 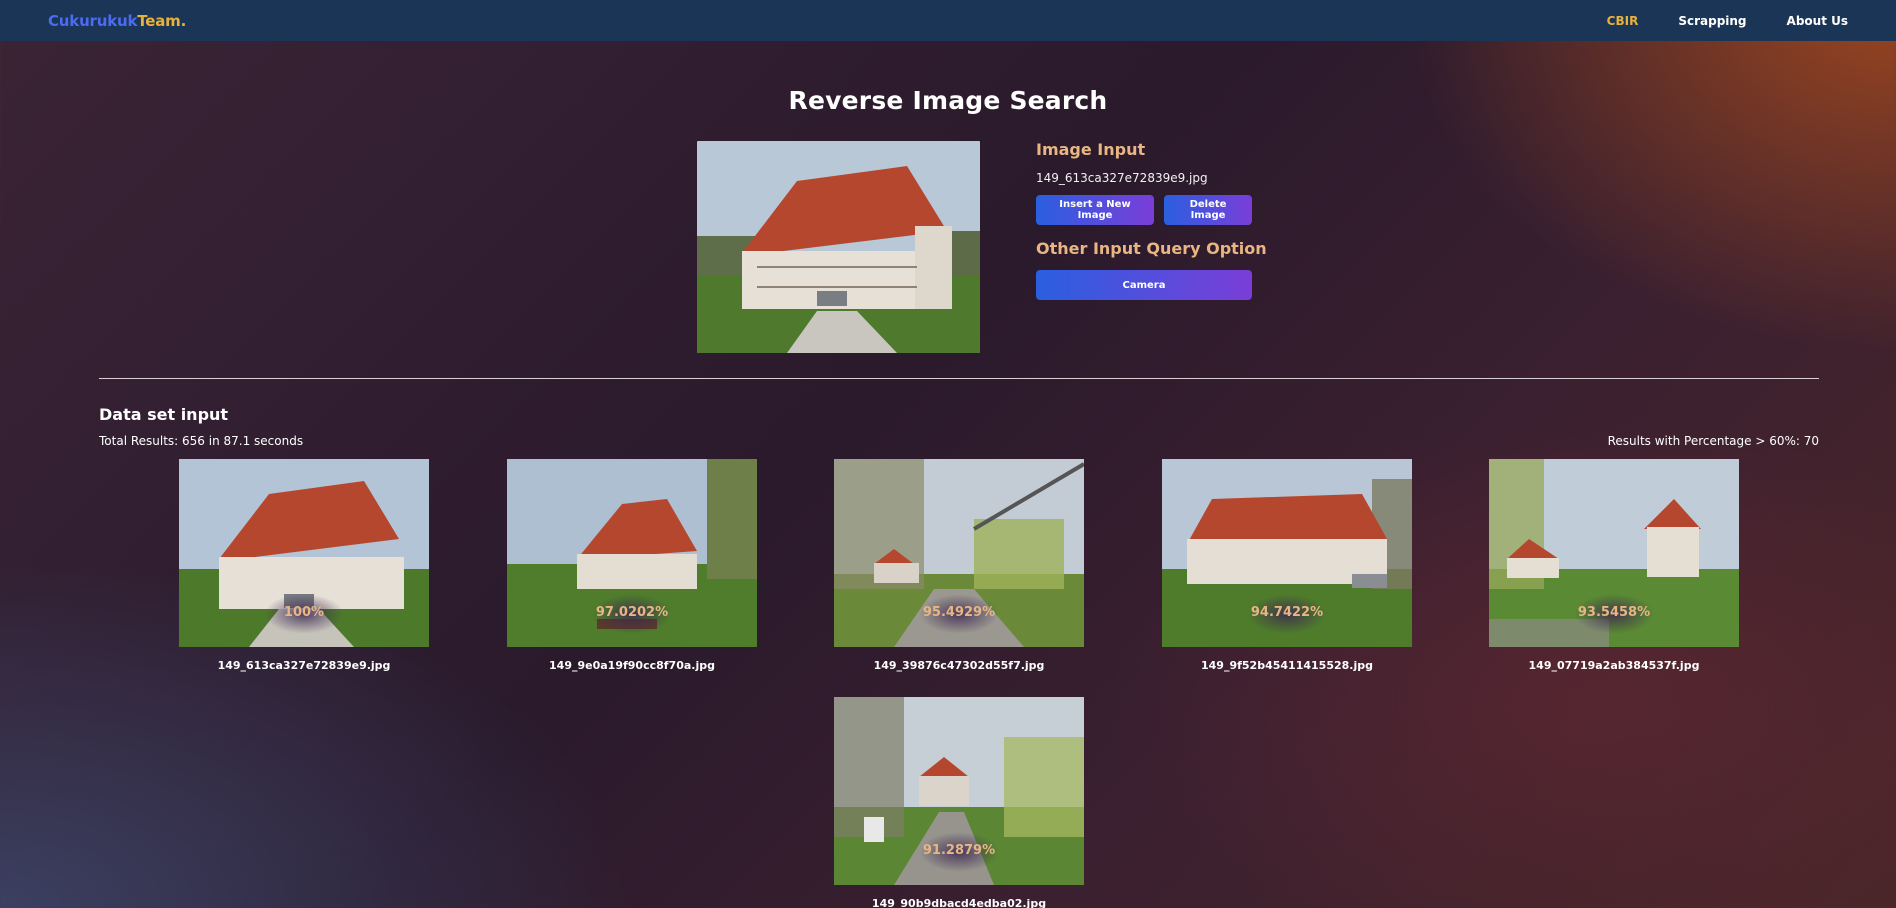 What do you see at coordinates (959, 378) in the screenshot?
I see `section-divider` at bounding box center [959, 378].